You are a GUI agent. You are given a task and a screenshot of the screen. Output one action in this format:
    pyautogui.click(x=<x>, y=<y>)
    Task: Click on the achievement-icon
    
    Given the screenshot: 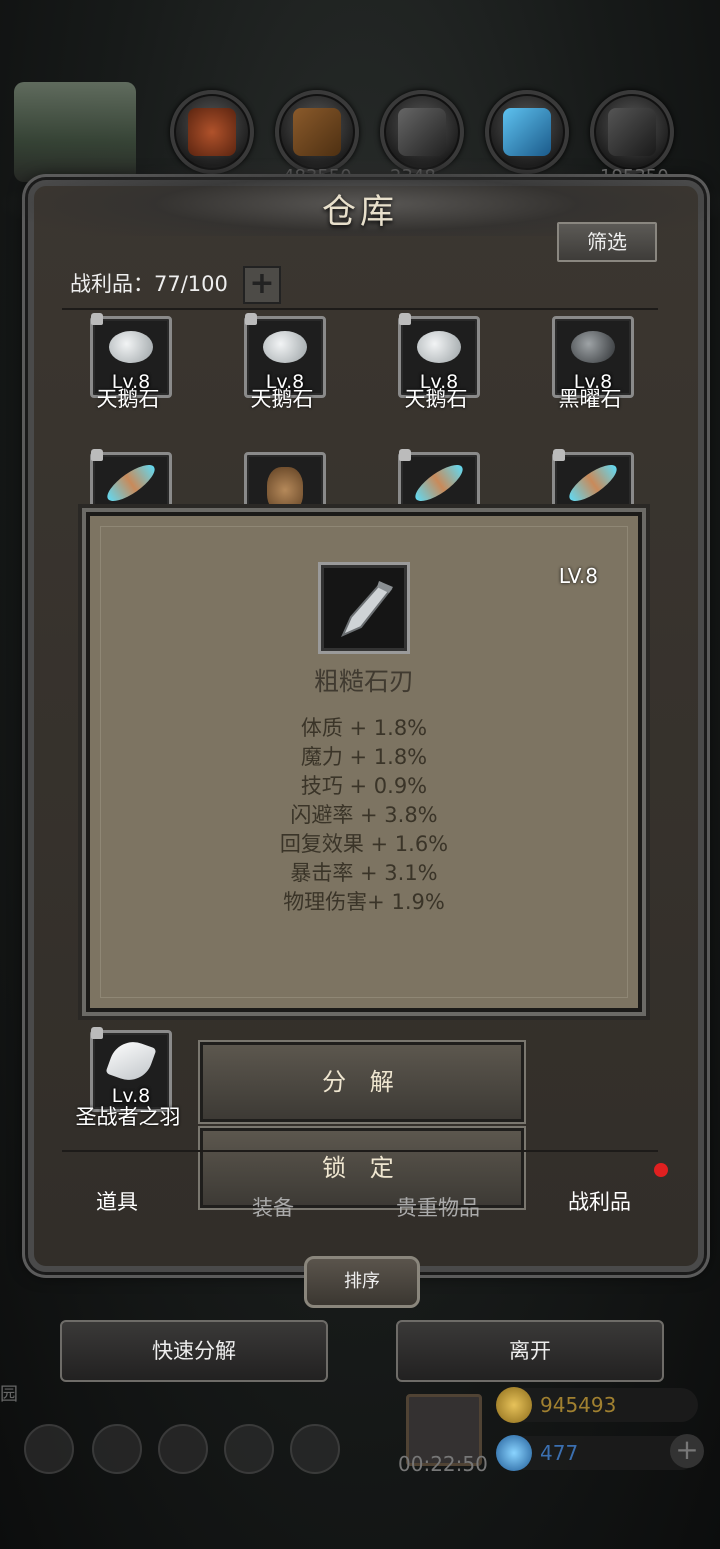 What is the action you would take?
    pyautogui.click(x=117, y=1449)
    